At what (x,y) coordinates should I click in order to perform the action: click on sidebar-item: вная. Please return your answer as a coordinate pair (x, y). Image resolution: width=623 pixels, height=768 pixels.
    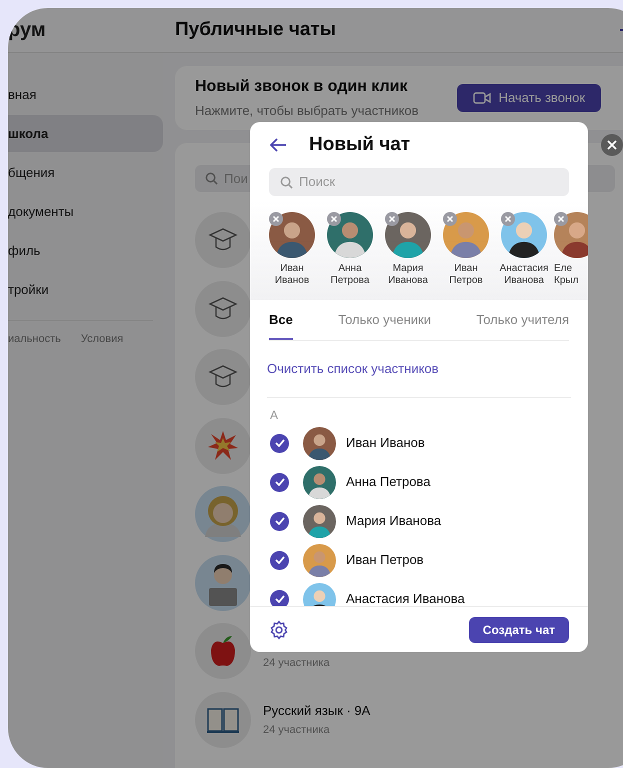
    Looking at the image, I should click on (85, 94).